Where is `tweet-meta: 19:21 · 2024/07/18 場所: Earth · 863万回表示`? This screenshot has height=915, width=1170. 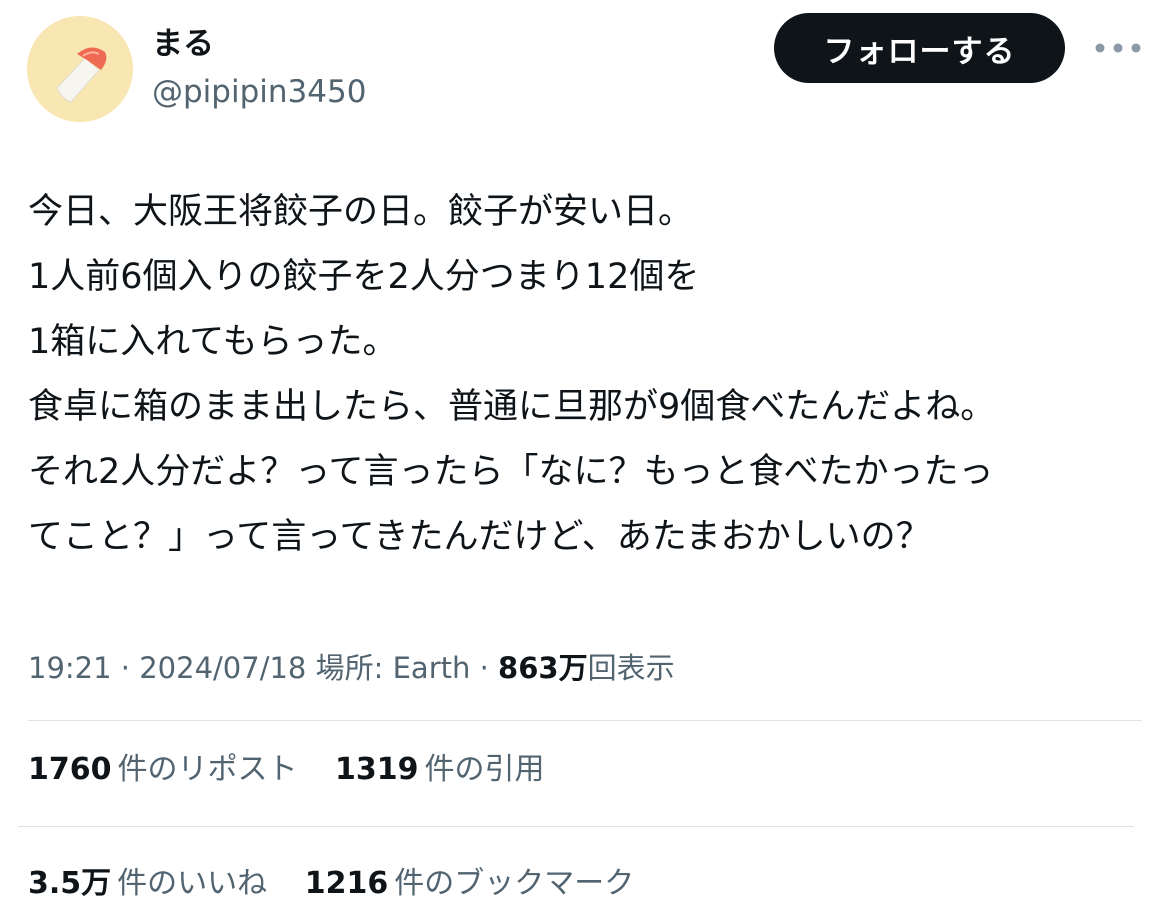
tweet-meta: 19:21 · 2024/07/18 場所: Earth · 863万回表示 is located at coordinates (351, 668).